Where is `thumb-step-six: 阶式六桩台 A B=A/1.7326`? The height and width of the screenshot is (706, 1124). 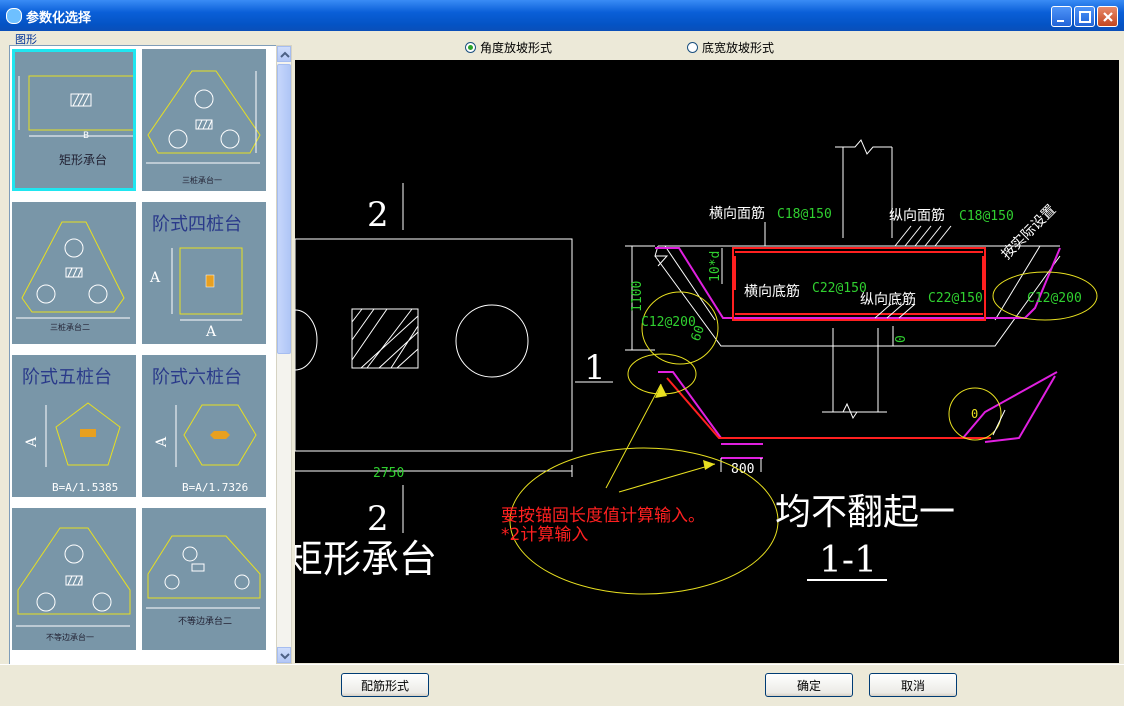
thumb-step-six: 阶式六桩台 A B=A/1.7326 is located at coordinates (204, 426).